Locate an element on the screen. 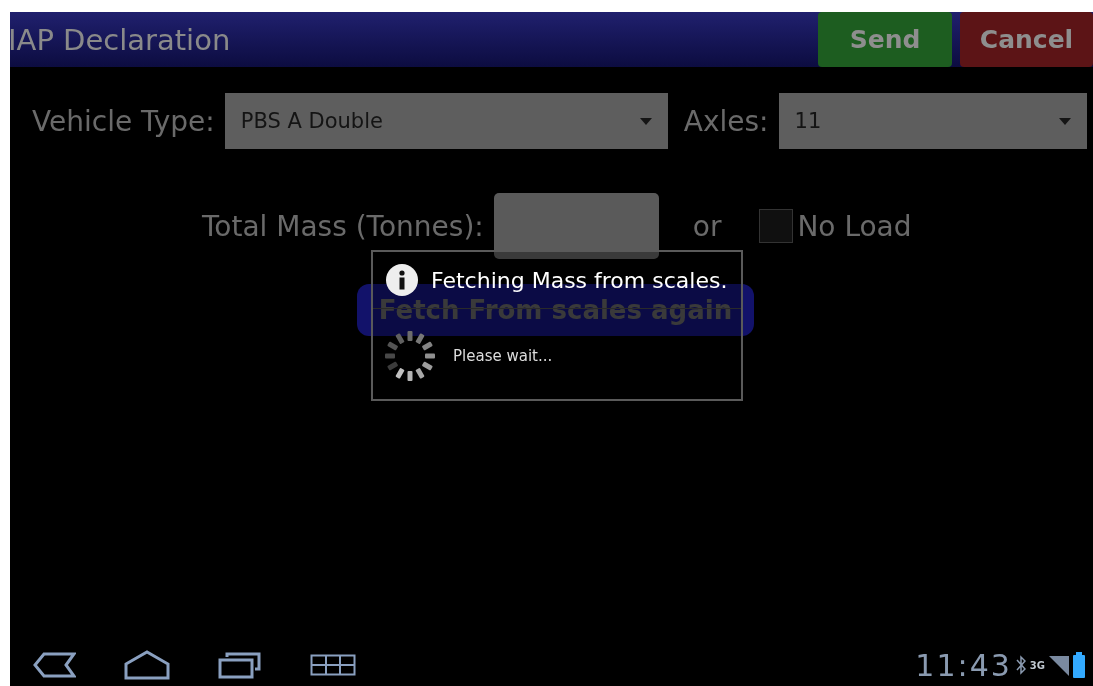 The width and height of the screenshot is (1093, 686). total-mass-field is located at coordinates (576, 226).